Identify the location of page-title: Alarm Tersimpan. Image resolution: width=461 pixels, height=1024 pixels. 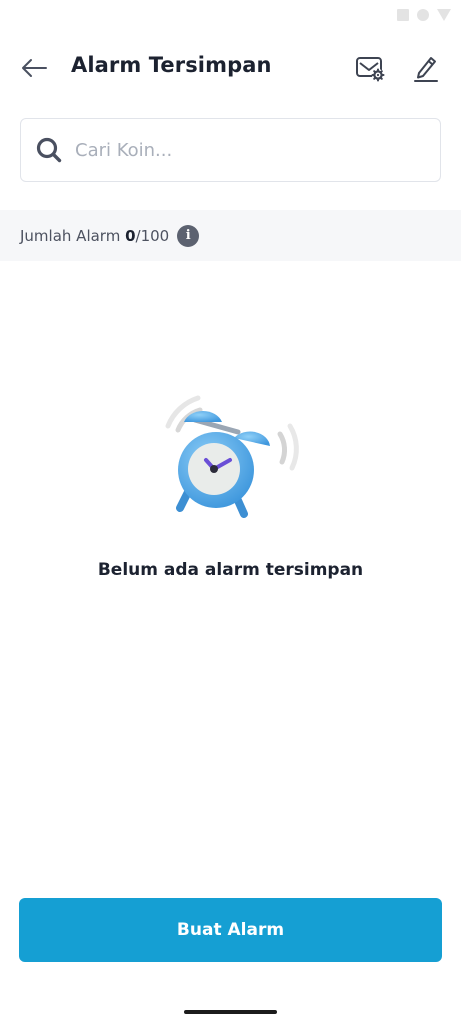
(171, 65).